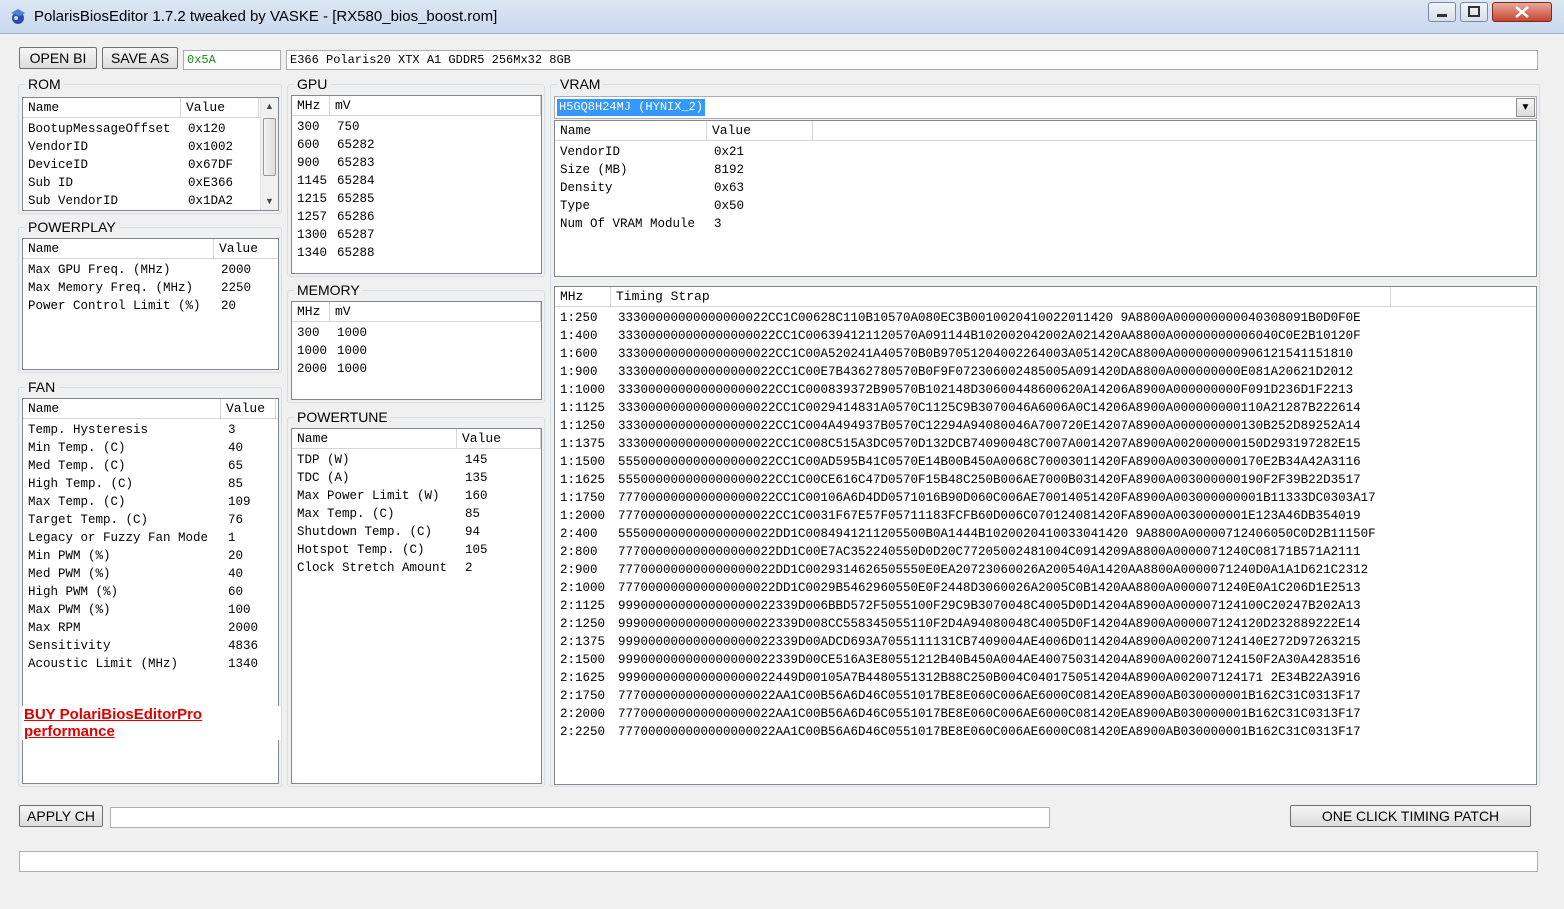 The height and width of the screenshot is (909, 1564). I want to click on one-click-timing-patch-button: ONE CLICK TIMING PATCH, so click(1410, 816).